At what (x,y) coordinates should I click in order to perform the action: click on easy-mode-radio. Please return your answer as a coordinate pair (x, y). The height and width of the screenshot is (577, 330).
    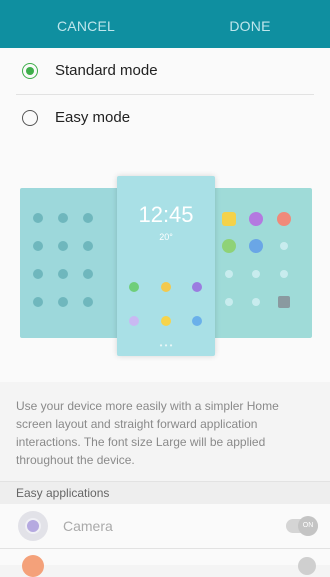
    Looking at the image, I should click on (30, 118).